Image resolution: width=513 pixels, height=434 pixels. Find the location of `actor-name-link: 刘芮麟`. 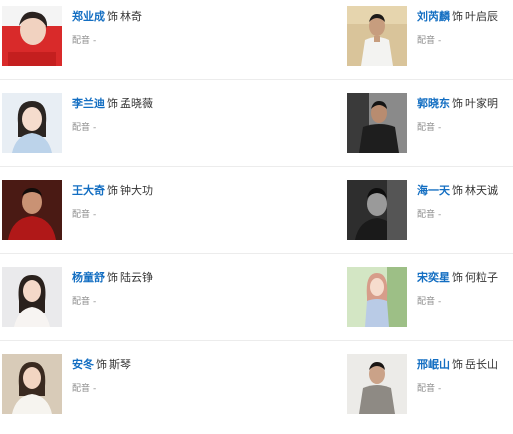

actor-name-link: 刘芮麟 is located at coordinates (433, 16).